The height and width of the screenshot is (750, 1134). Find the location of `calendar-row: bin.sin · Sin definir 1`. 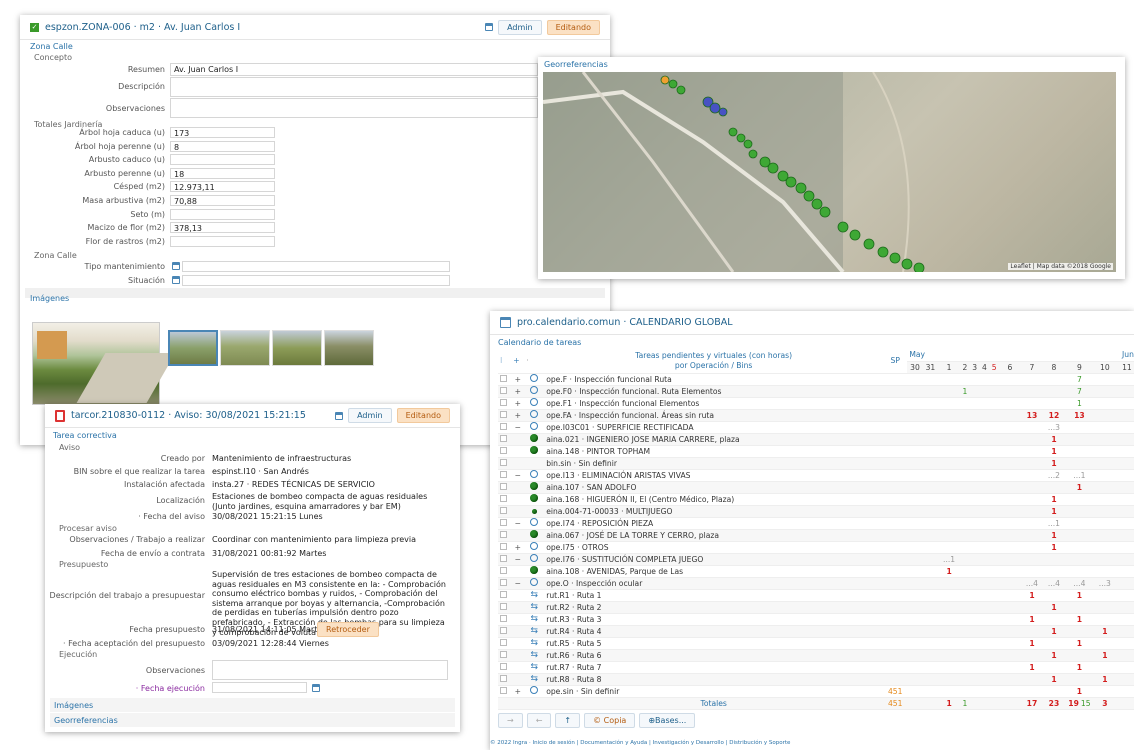

calendar-row: bin.sin · Sin definir 1 is located at coordinates (816, 463).